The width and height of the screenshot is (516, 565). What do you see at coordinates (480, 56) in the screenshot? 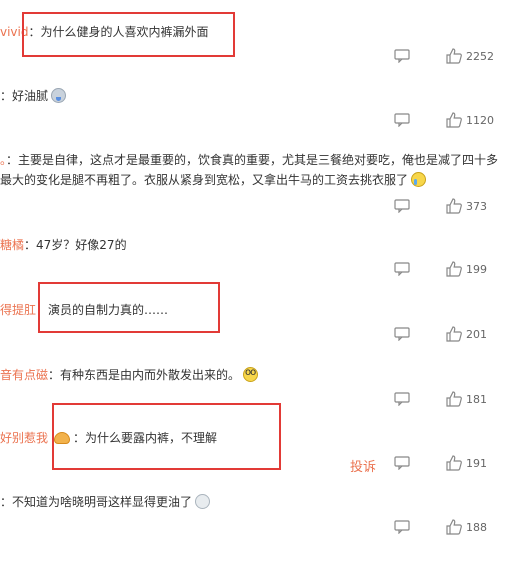
I see `like-count: 2252` at bounding box center [480, 56].